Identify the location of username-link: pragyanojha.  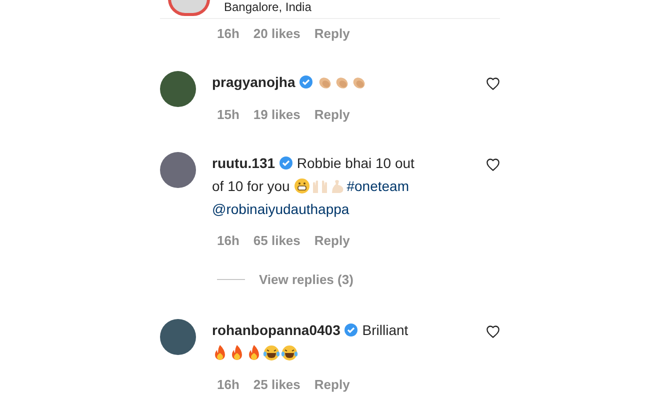
(254, 82).